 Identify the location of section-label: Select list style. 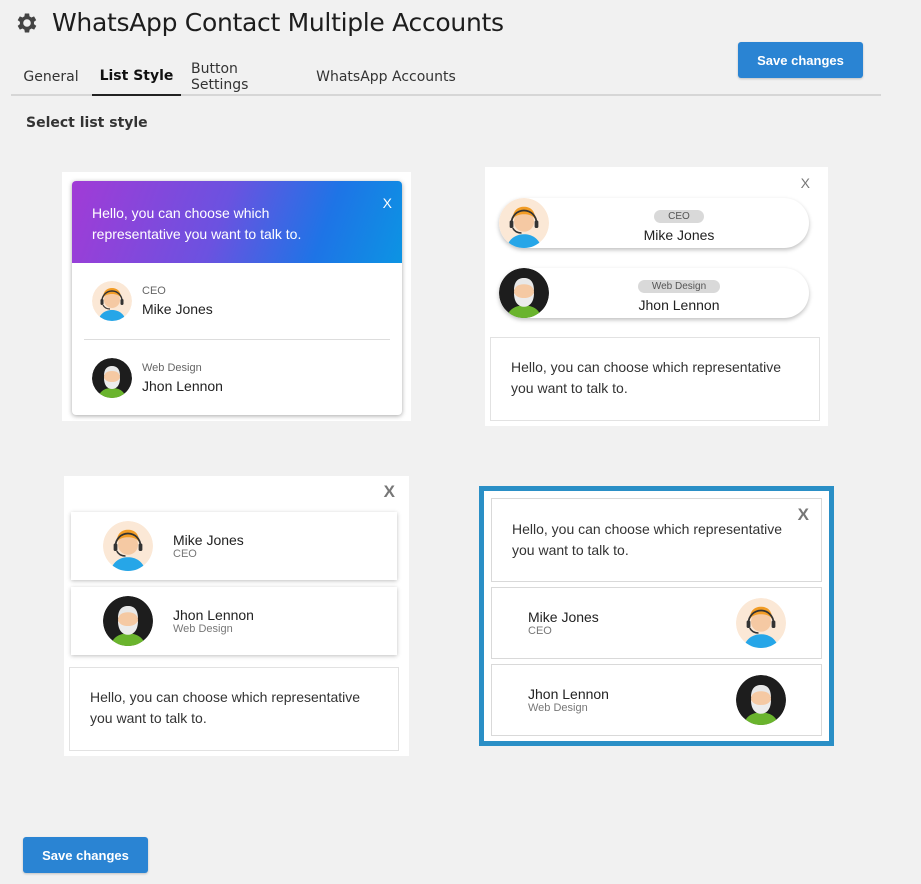
(87, 123).